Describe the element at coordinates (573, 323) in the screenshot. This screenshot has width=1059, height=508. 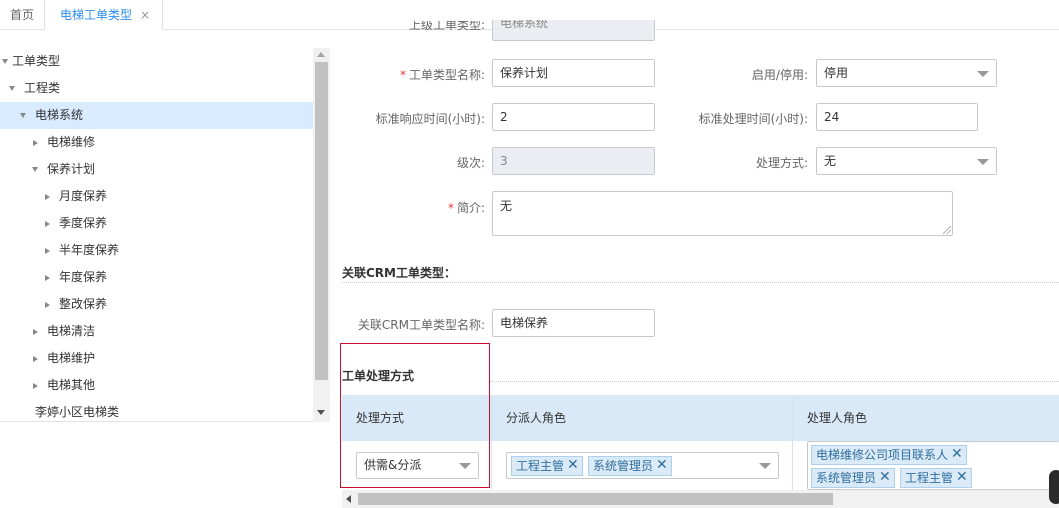
I see `crm-name-input: 电梯保养` at that location.